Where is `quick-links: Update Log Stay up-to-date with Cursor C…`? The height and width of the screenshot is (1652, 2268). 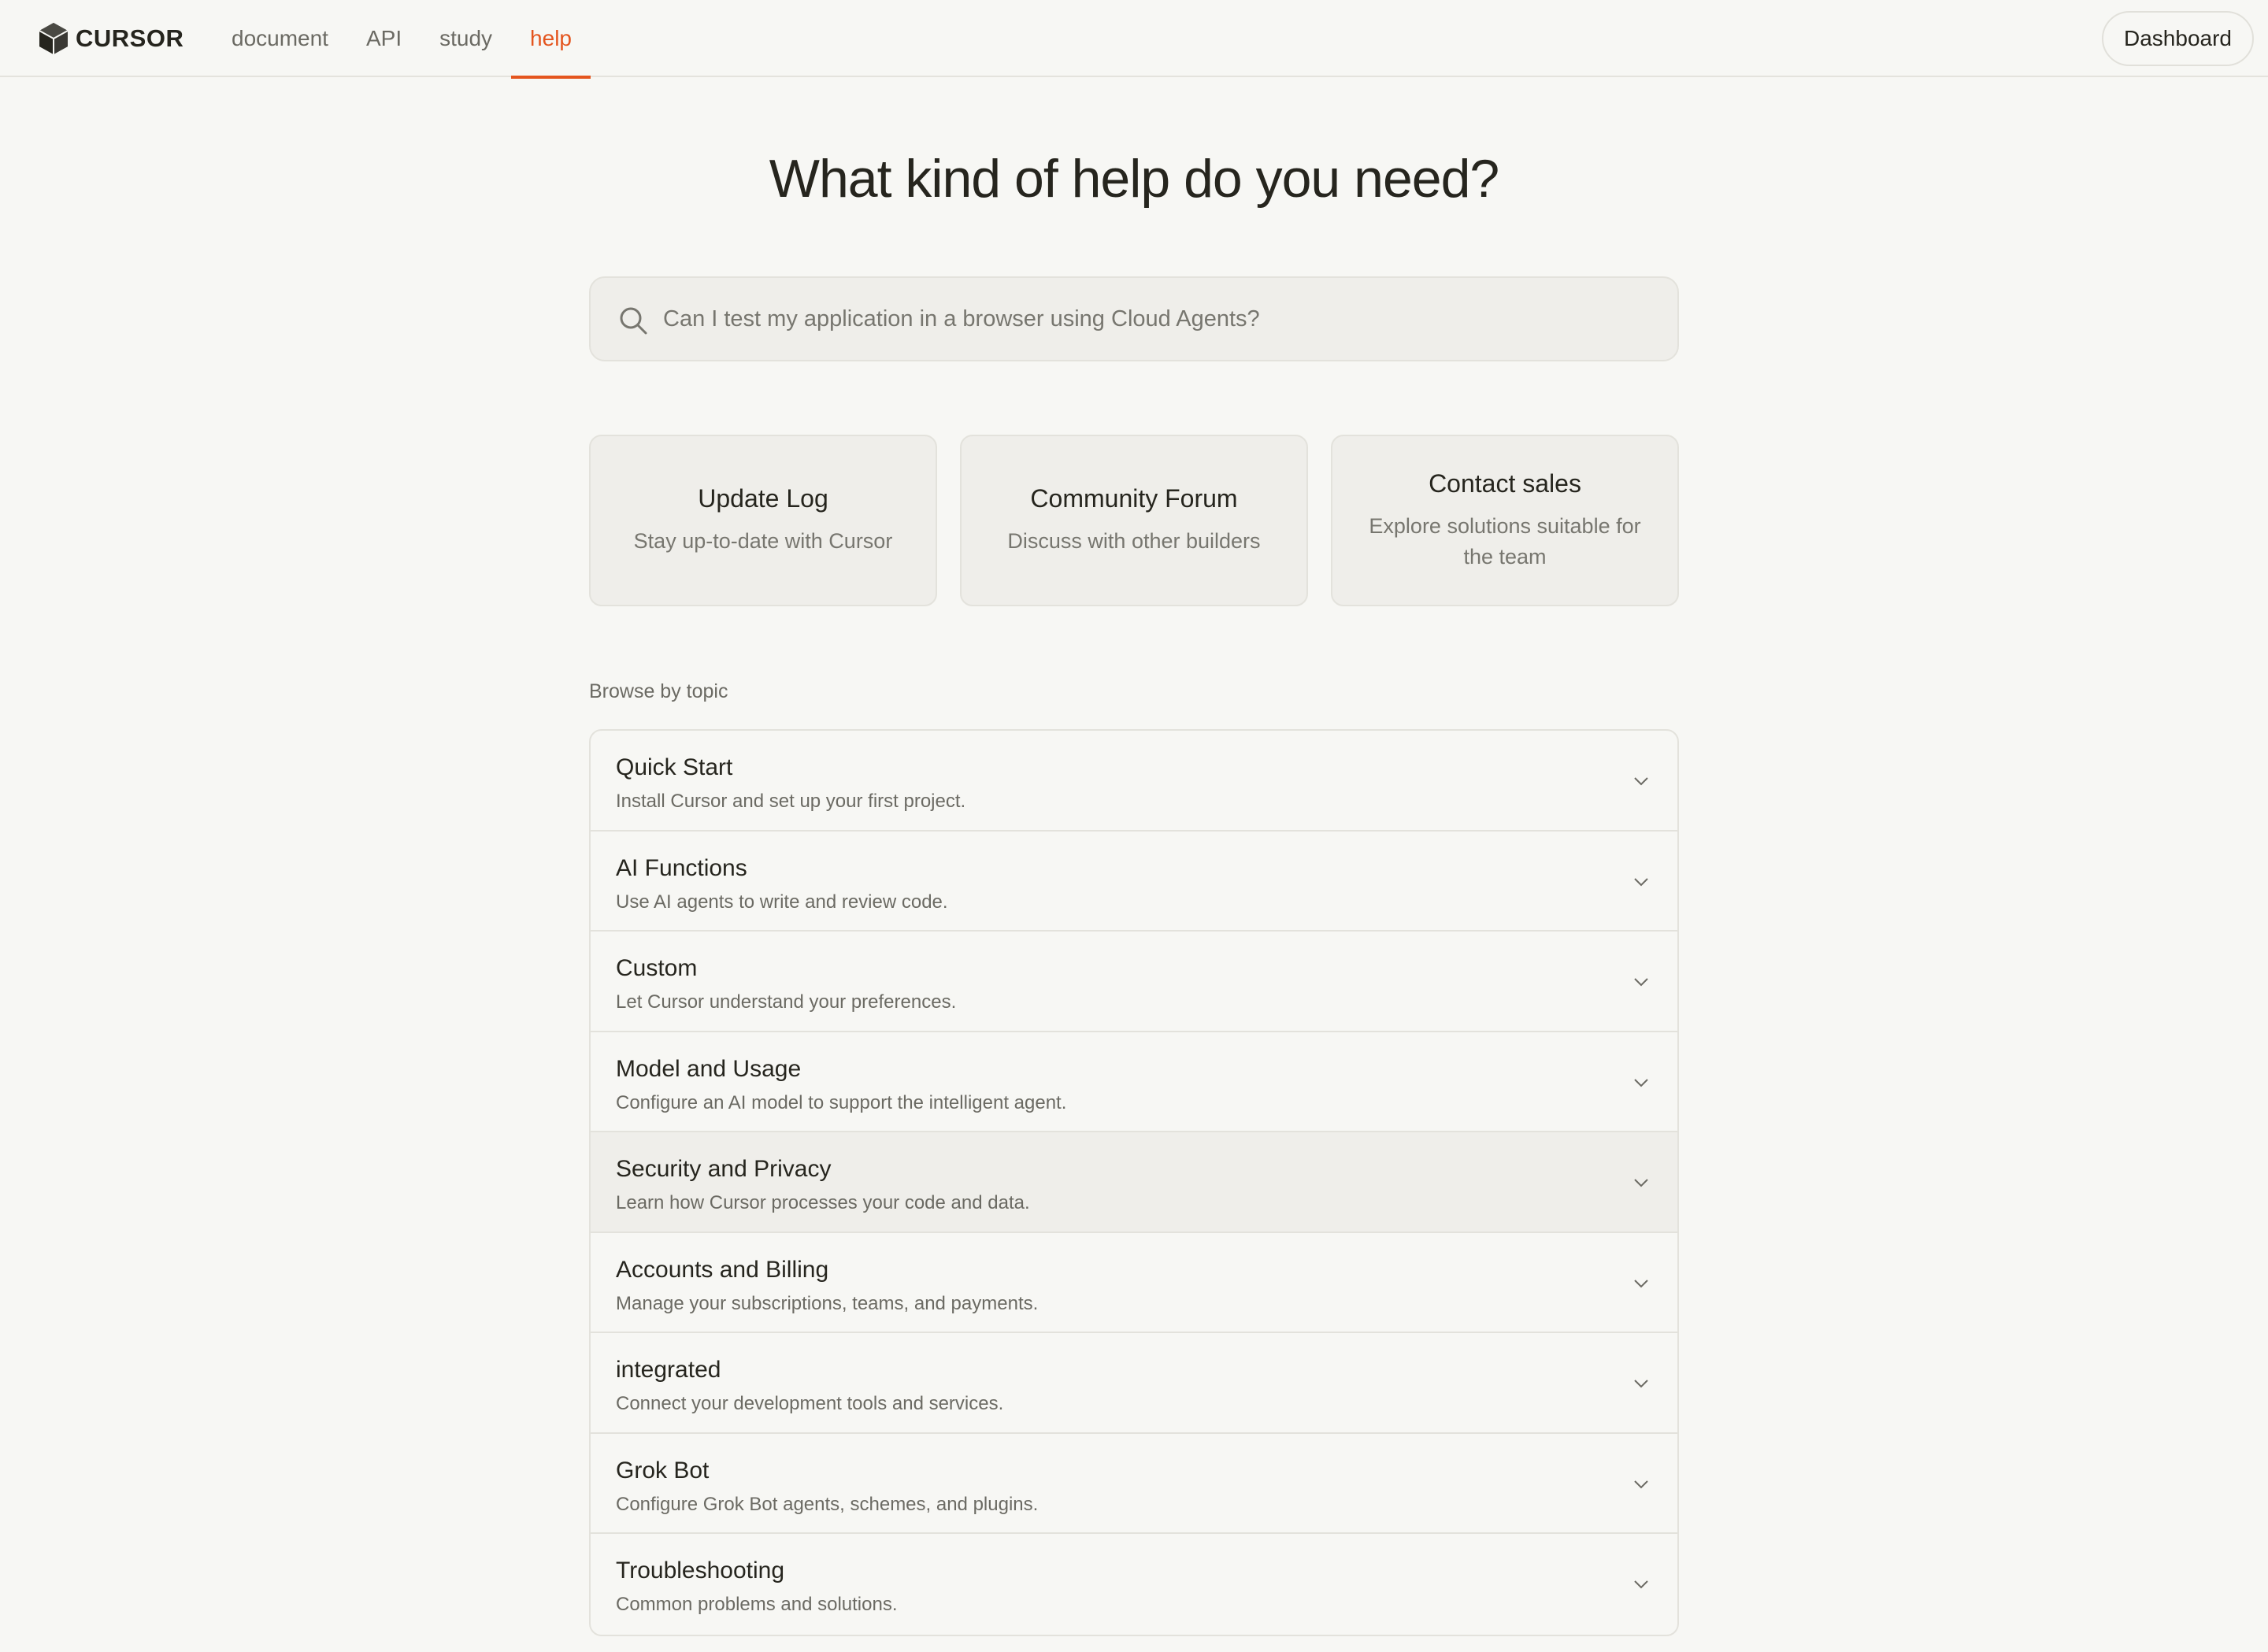
quick-links: Update Log Stay up-to-date with Cursor C… is located at coordinates (1134, 520).